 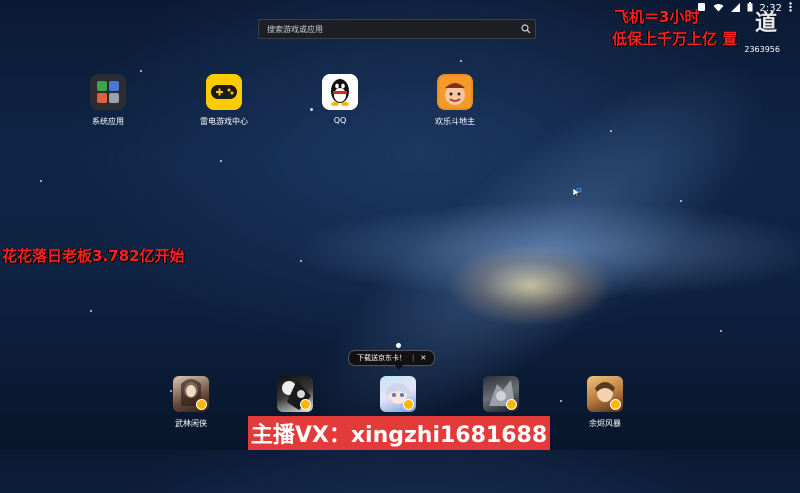 What do you see at coordinates (455, 92) in the screenshot?
I see `landlord-game-icon` at bounding box center [455, 92].